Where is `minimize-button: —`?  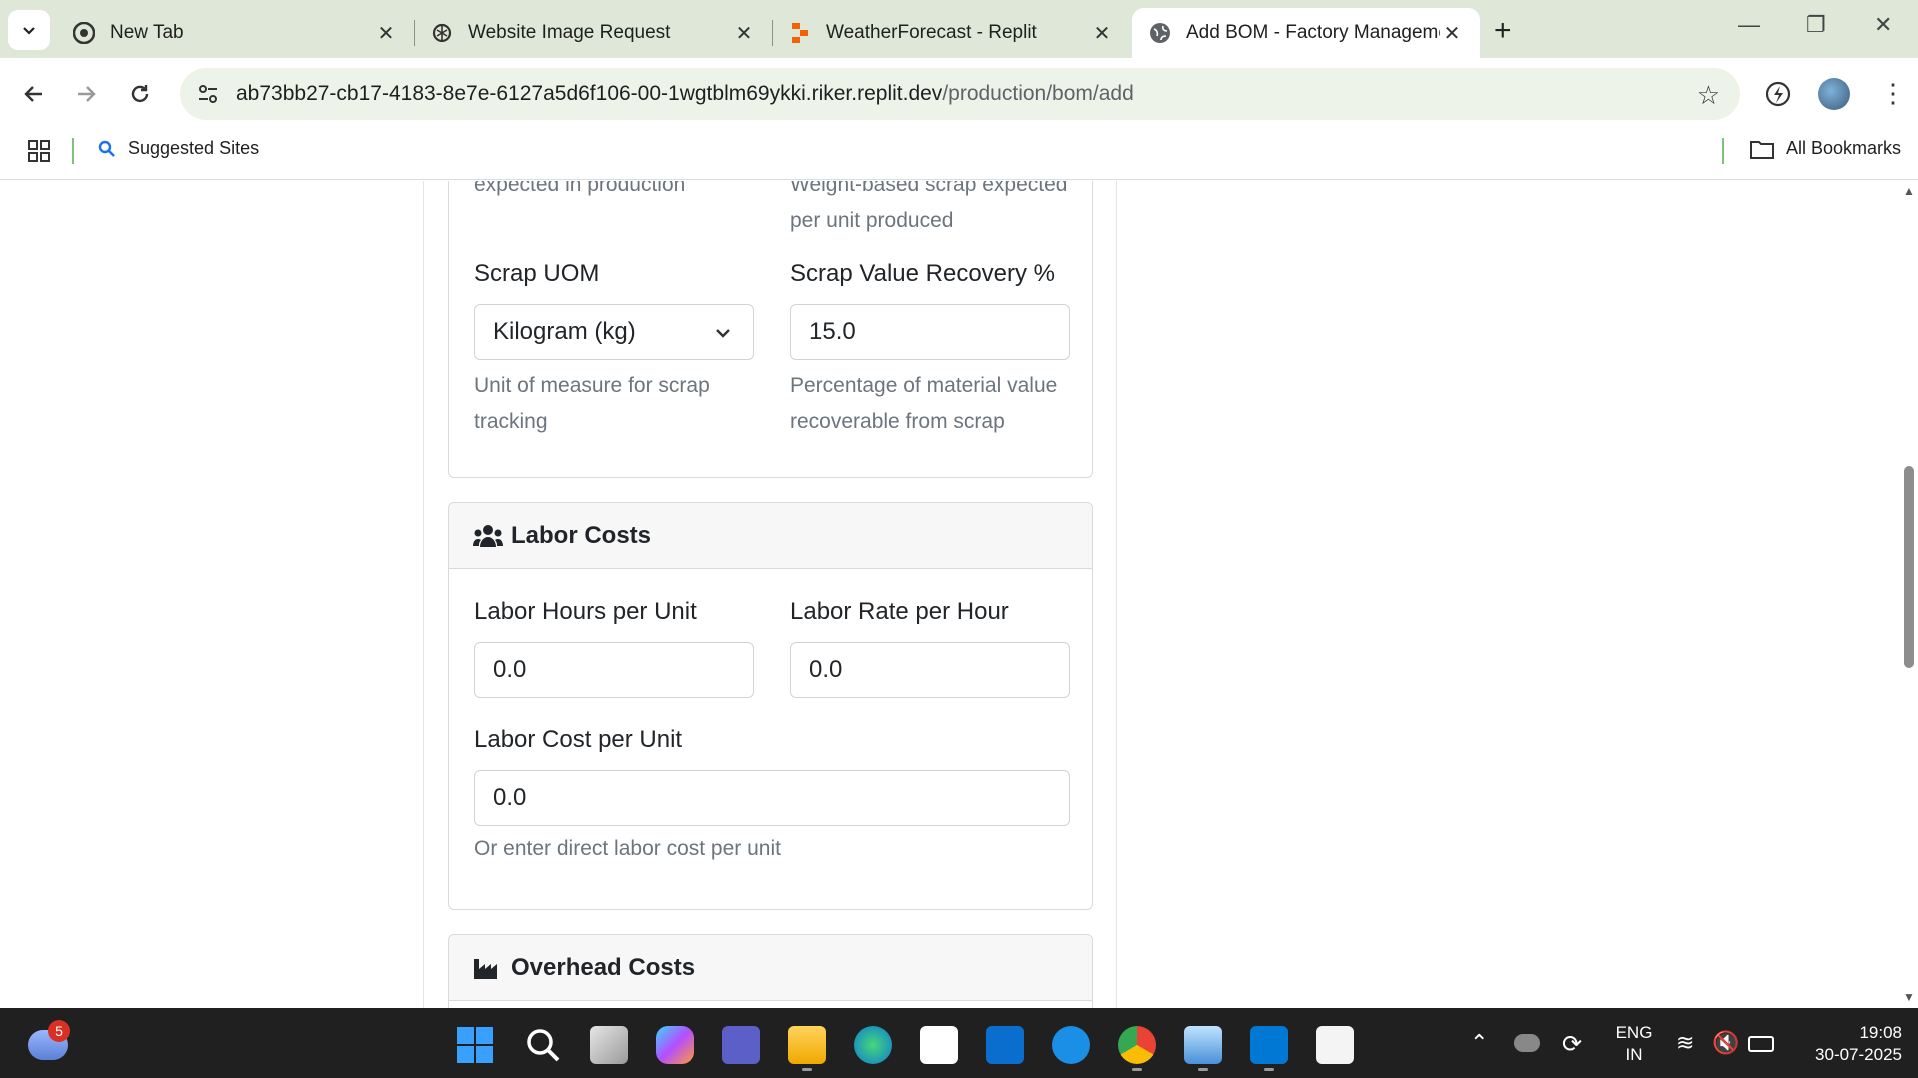
minimize-button: — is located at coordinates (1749, 25).